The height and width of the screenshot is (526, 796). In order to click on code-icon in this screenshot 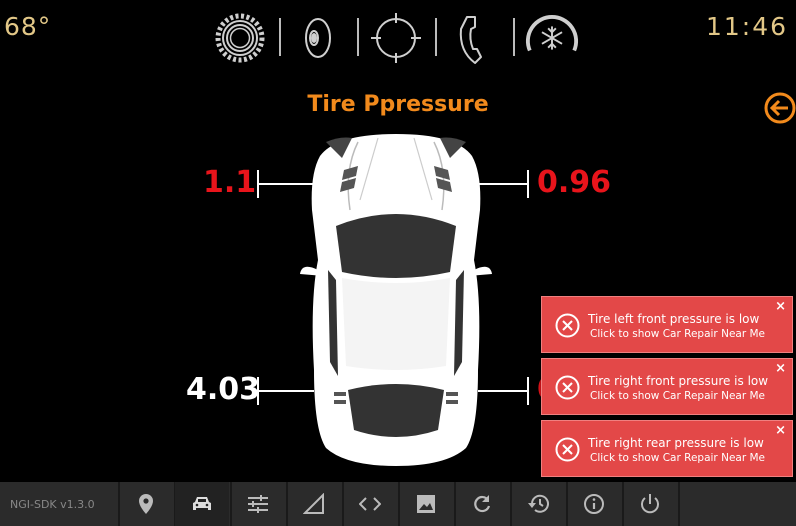, I will do `click(370, 504)`.